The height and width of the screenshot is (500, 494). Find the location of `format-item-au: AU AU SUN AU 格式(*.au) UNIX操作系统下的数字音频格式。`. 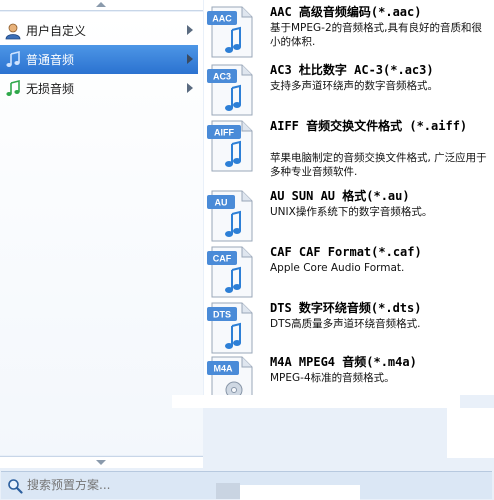

format-item-au: AU AU SUN AU 格式(*.au) UNIX操作系统下的数字音频格式。 is located at coordinates (349, 215).